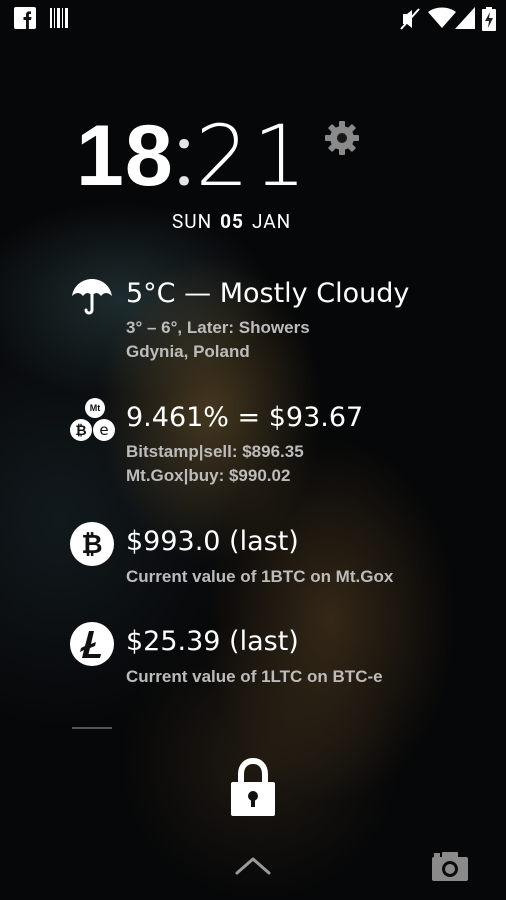 This screenshot has width=506, height=900. I want to click on exchange-line-2: Mt.Gox|buy: $990.02, so click(208, 475).